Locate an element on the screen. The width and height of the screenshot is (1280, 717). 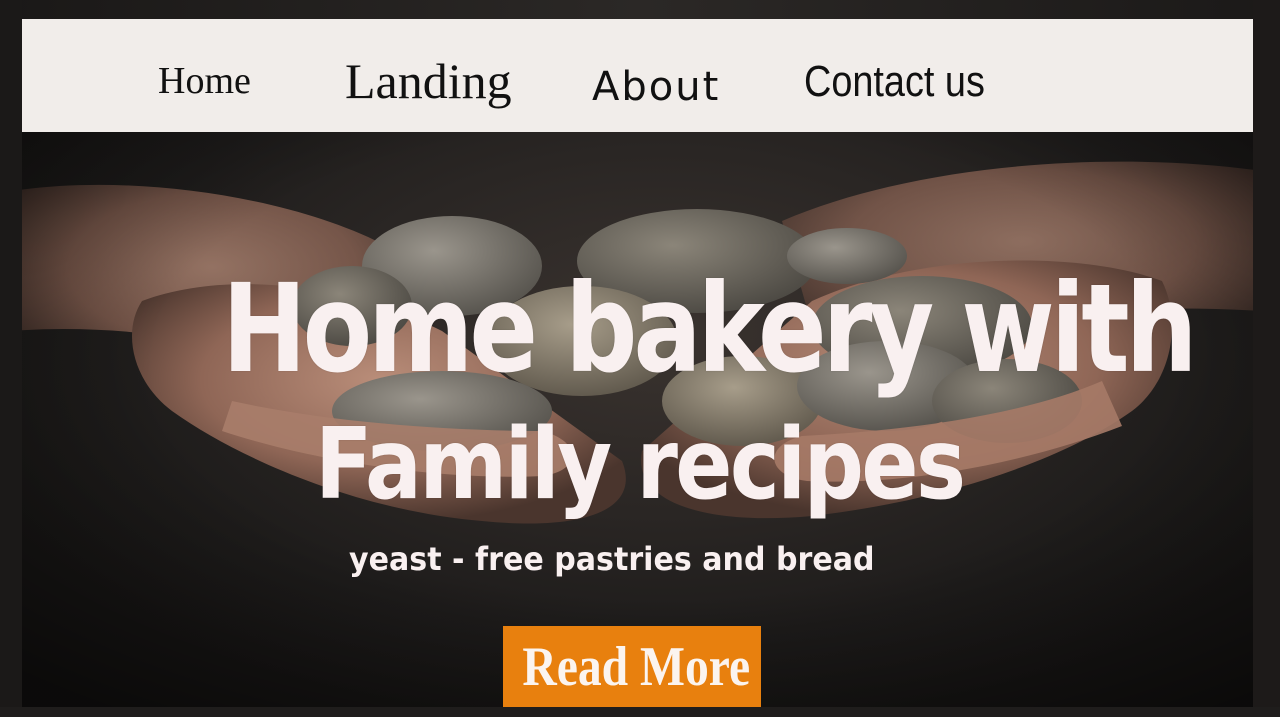
hero-headline-line-2: Family recipes is located at coordinates (640, 465).